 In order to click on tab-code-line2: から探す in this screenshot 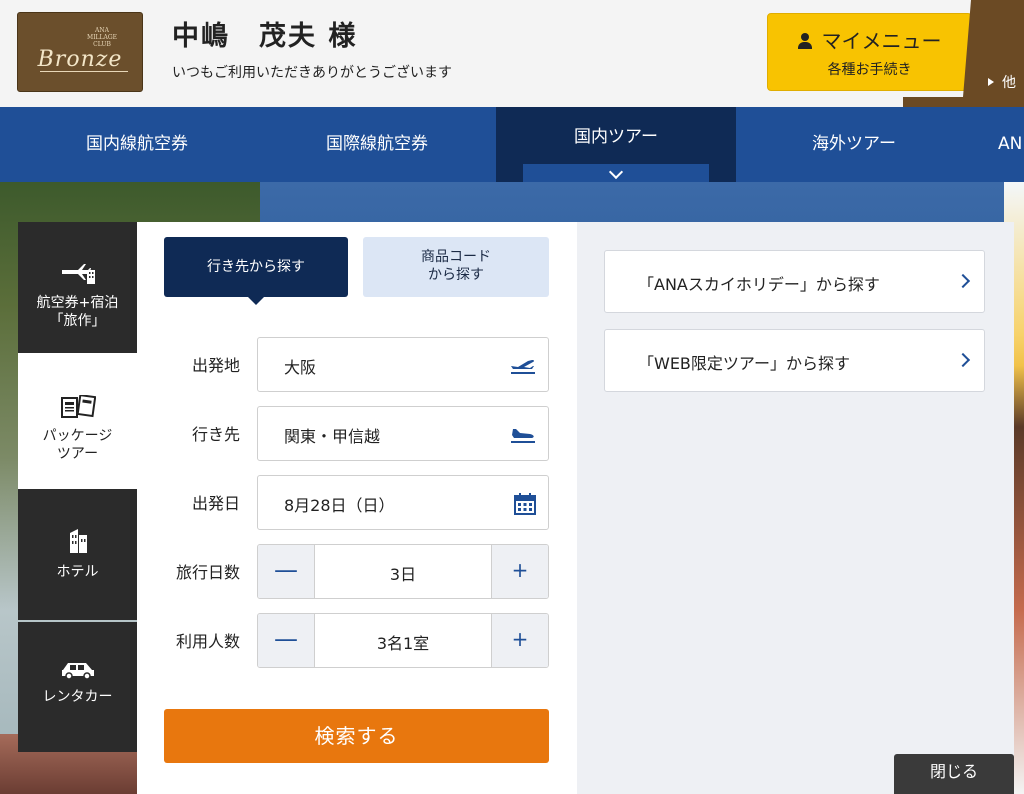, I will do `click(456, 275)`.